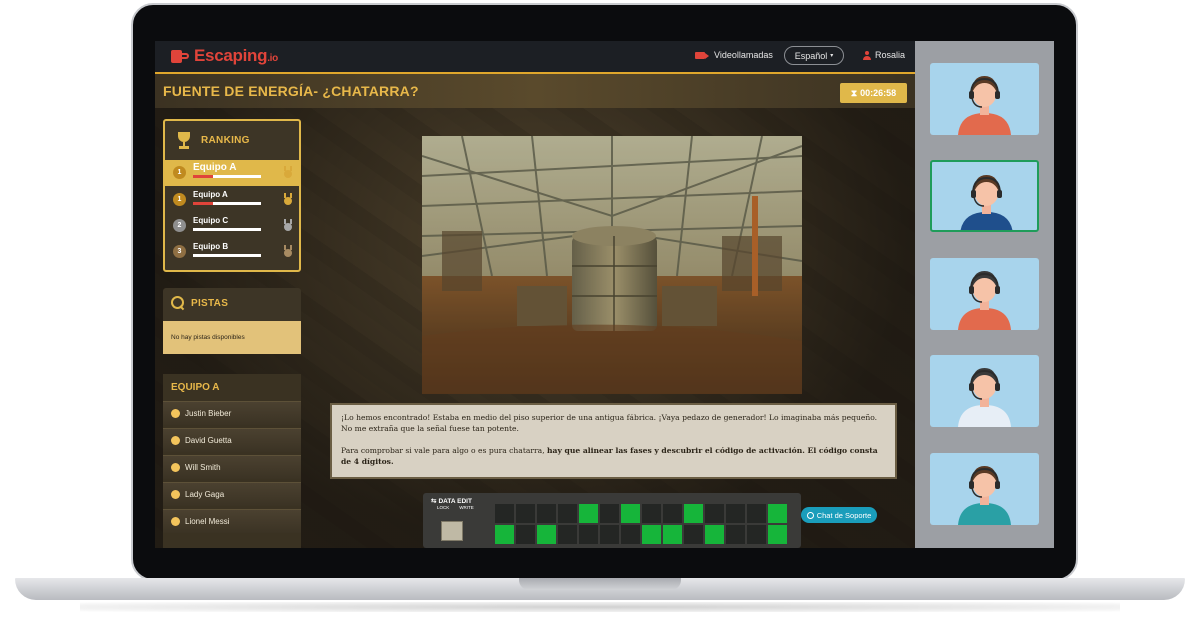 Image resolution: width=1200 pixels, height=631 pixels. I want to click on member-name: Justin Bieber, so click(208, 413).